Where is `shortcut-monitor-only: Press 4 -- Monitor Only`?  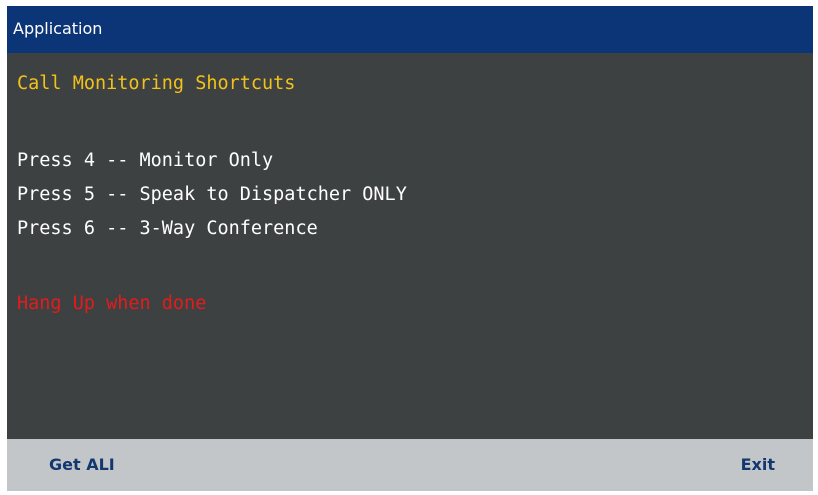 shortcut-monitor-only: Press 4 -- Monitor Only is located at coordinates (145, 160).